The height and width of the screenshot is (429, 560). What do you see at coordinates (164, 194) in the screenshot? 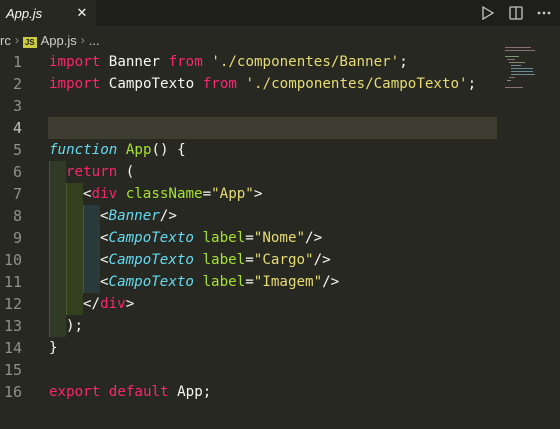
I see `code-token: className` at bounding box center [164, 194].